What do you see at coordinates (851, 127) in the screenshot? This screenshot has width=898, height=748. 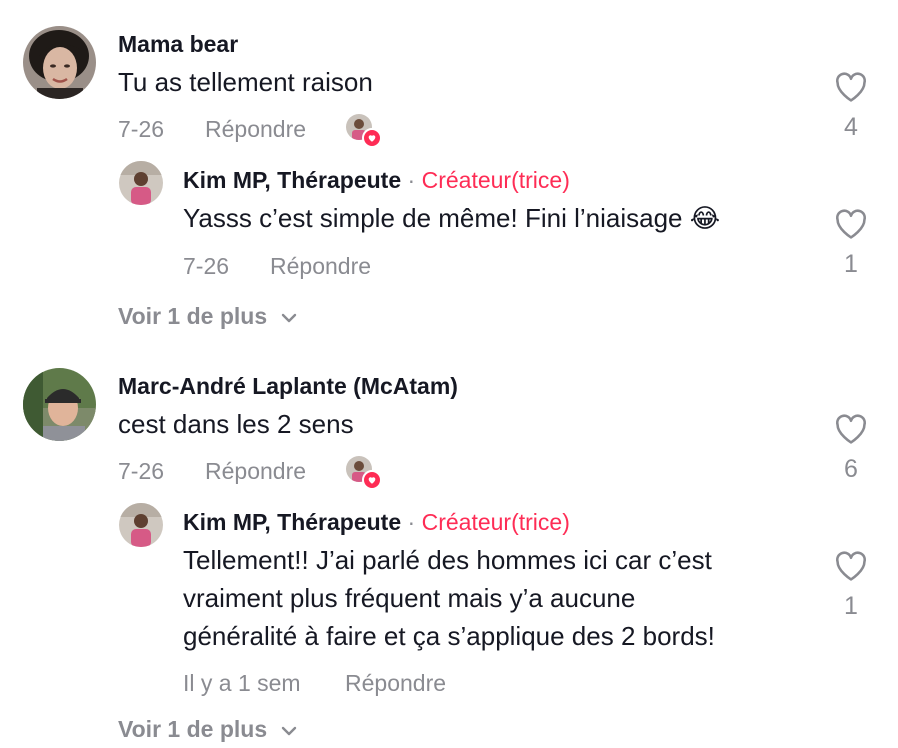 I see `like-count: 4` at bounding box center [851, 127].